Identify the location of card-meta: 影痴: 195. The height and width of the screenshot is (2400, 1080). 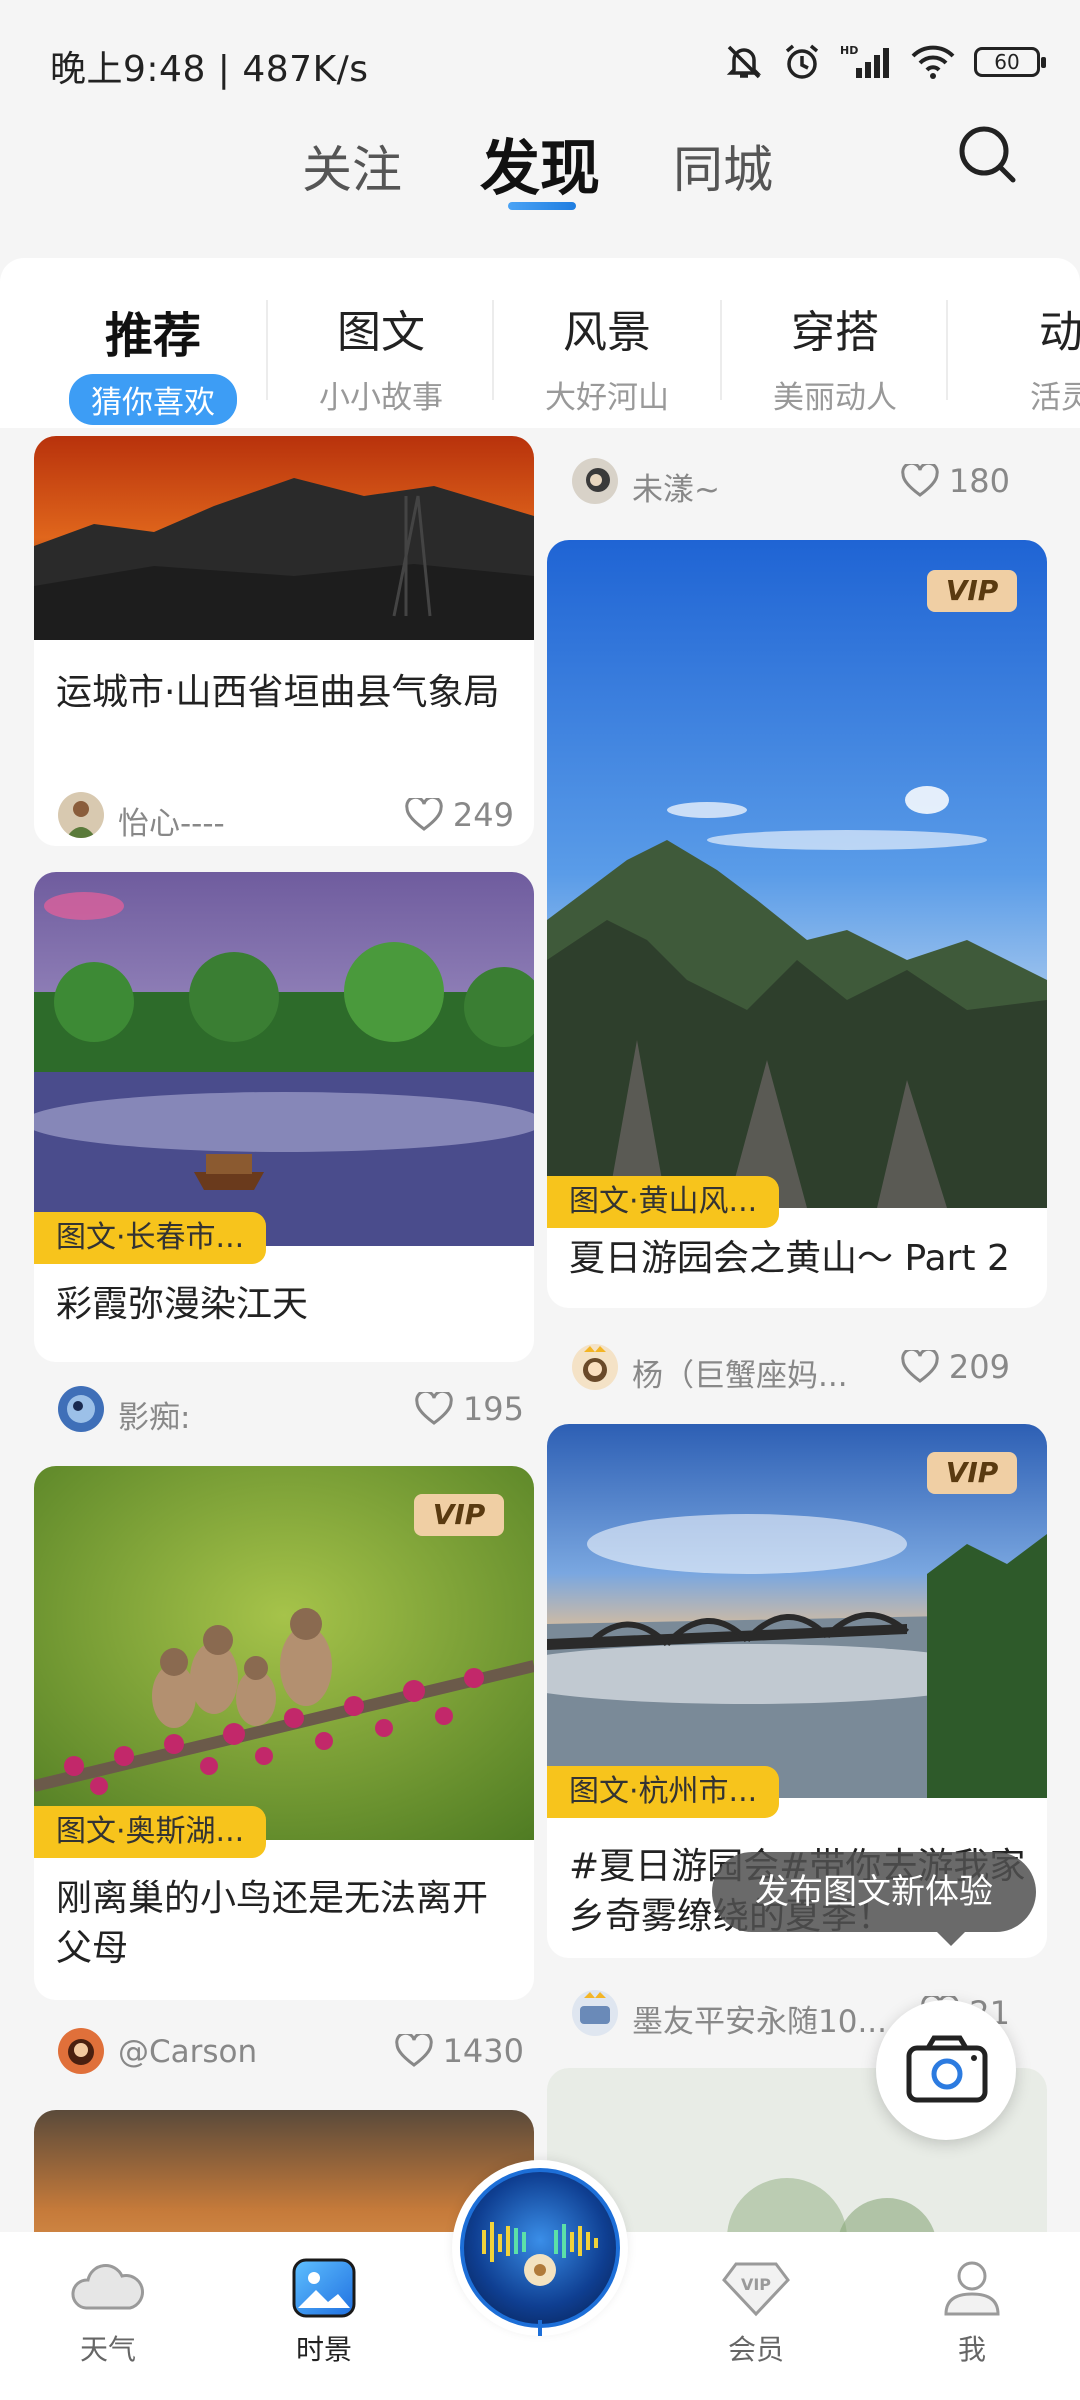
(291, 1412).